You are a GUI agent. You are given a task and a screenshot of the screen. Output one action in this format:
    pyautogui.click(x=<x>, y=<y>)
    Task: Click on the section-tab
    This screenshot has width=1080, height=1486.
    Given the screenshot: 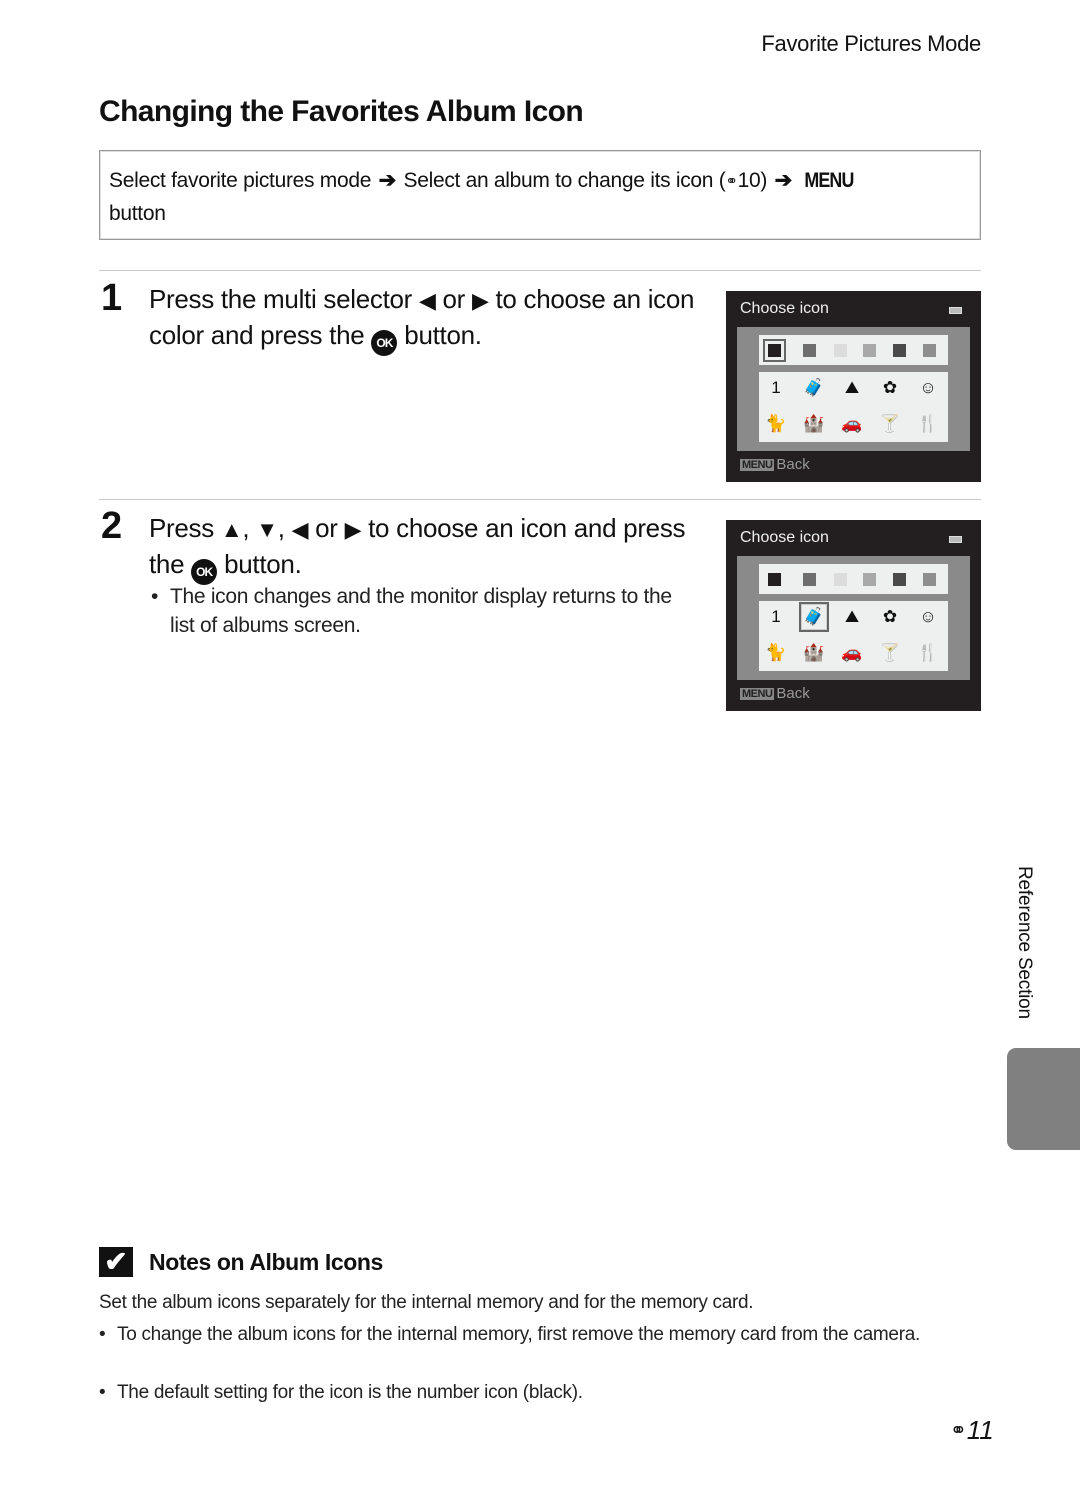 What is the action you would take?
    pyautogui.click(x=1043, y=1099)
    